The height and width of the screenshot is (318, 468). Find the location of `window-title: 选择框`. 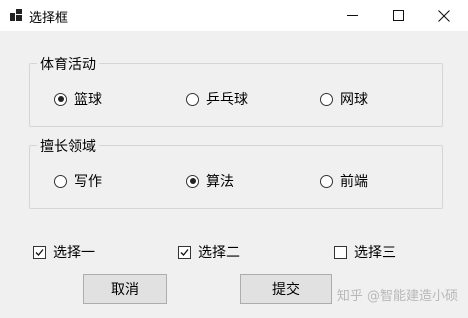

window-title: 选择框 is located at coordinates (49, 18).